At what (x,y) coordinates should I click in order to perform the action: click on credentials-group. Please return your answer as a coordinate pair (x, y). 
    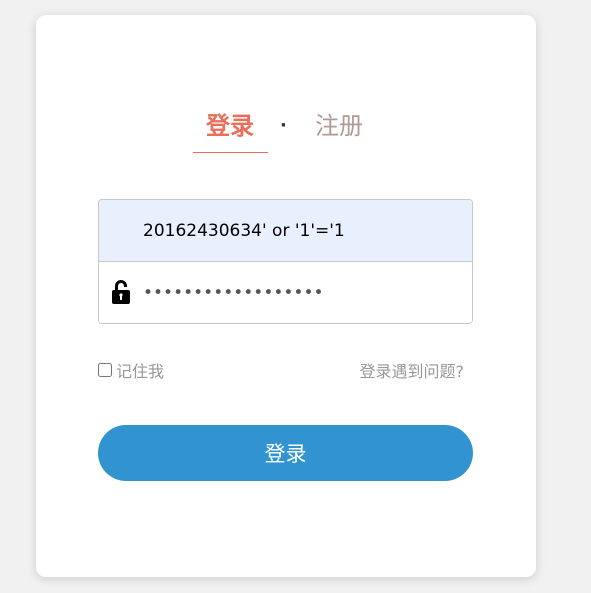
    Looking at the image, I should click on (285, 261).